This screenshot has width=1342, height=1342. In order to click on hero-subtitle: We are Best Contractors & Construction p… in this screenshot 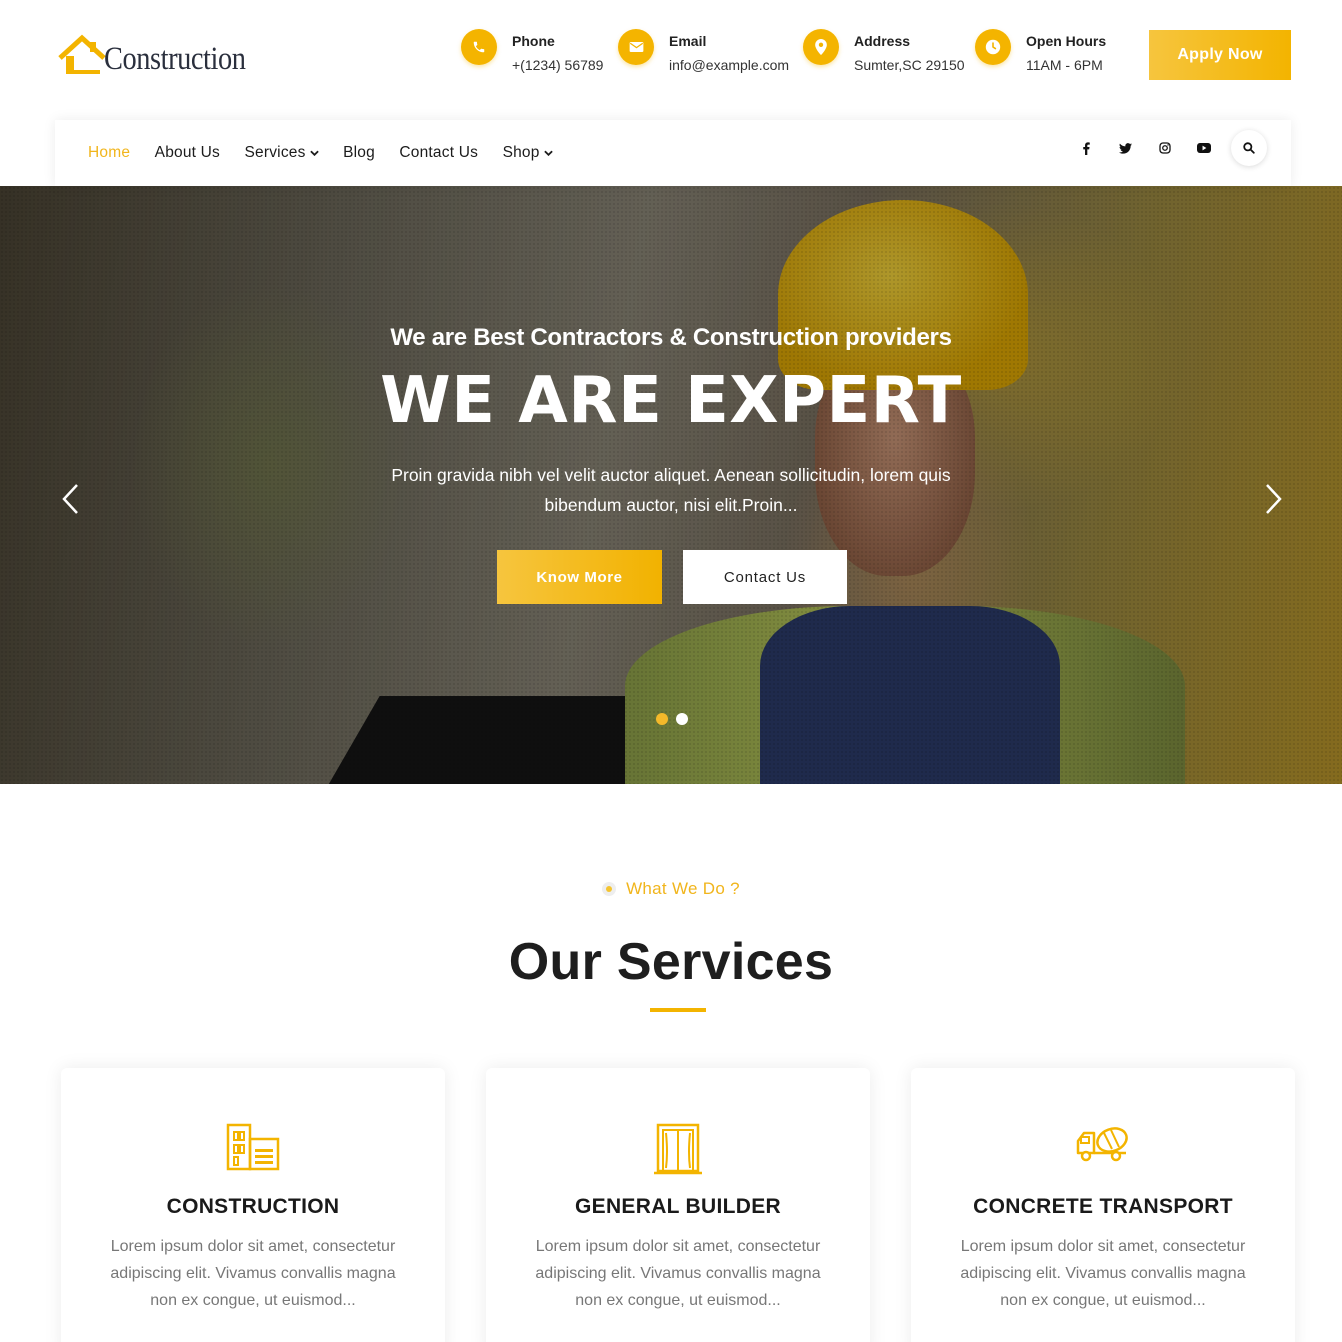, I will do `click(671, 337)`.